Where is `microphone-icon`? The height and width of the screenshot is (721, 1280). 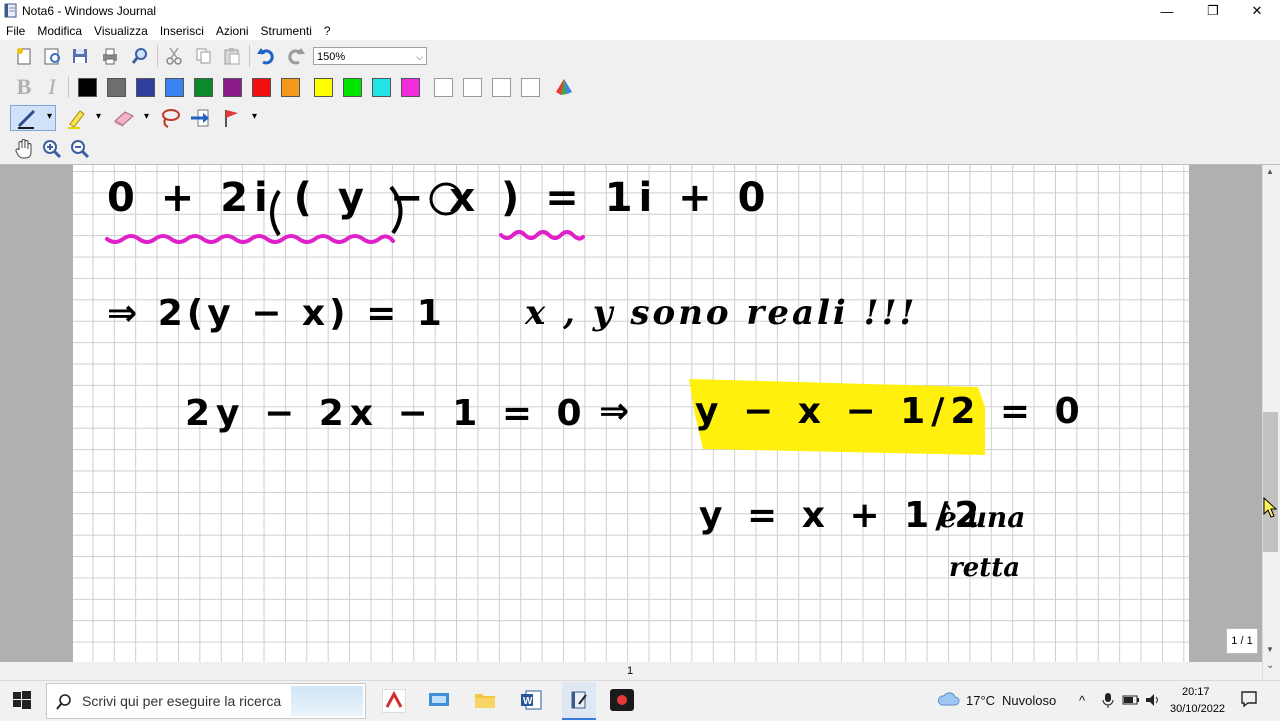 microphone-icon is located at coordinates (1108, 701).